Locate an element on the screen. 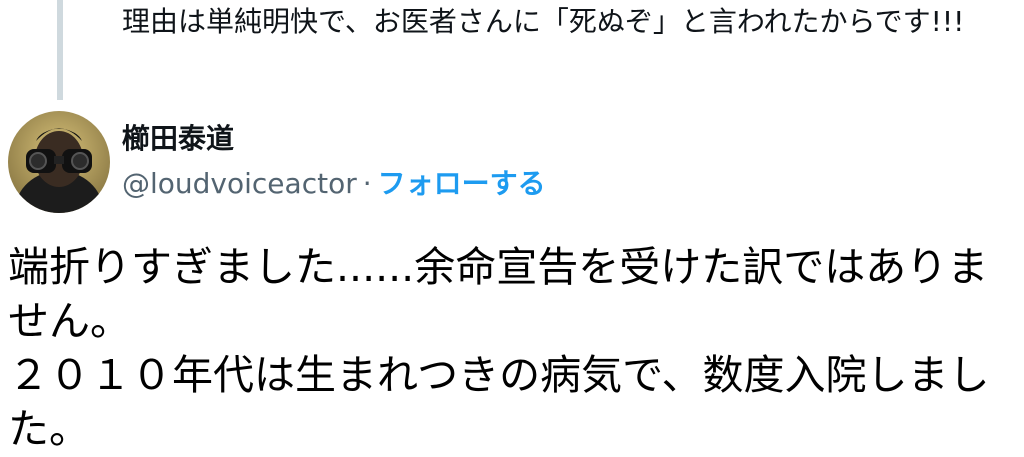  author-avatar is located at coordinates (59, 162).